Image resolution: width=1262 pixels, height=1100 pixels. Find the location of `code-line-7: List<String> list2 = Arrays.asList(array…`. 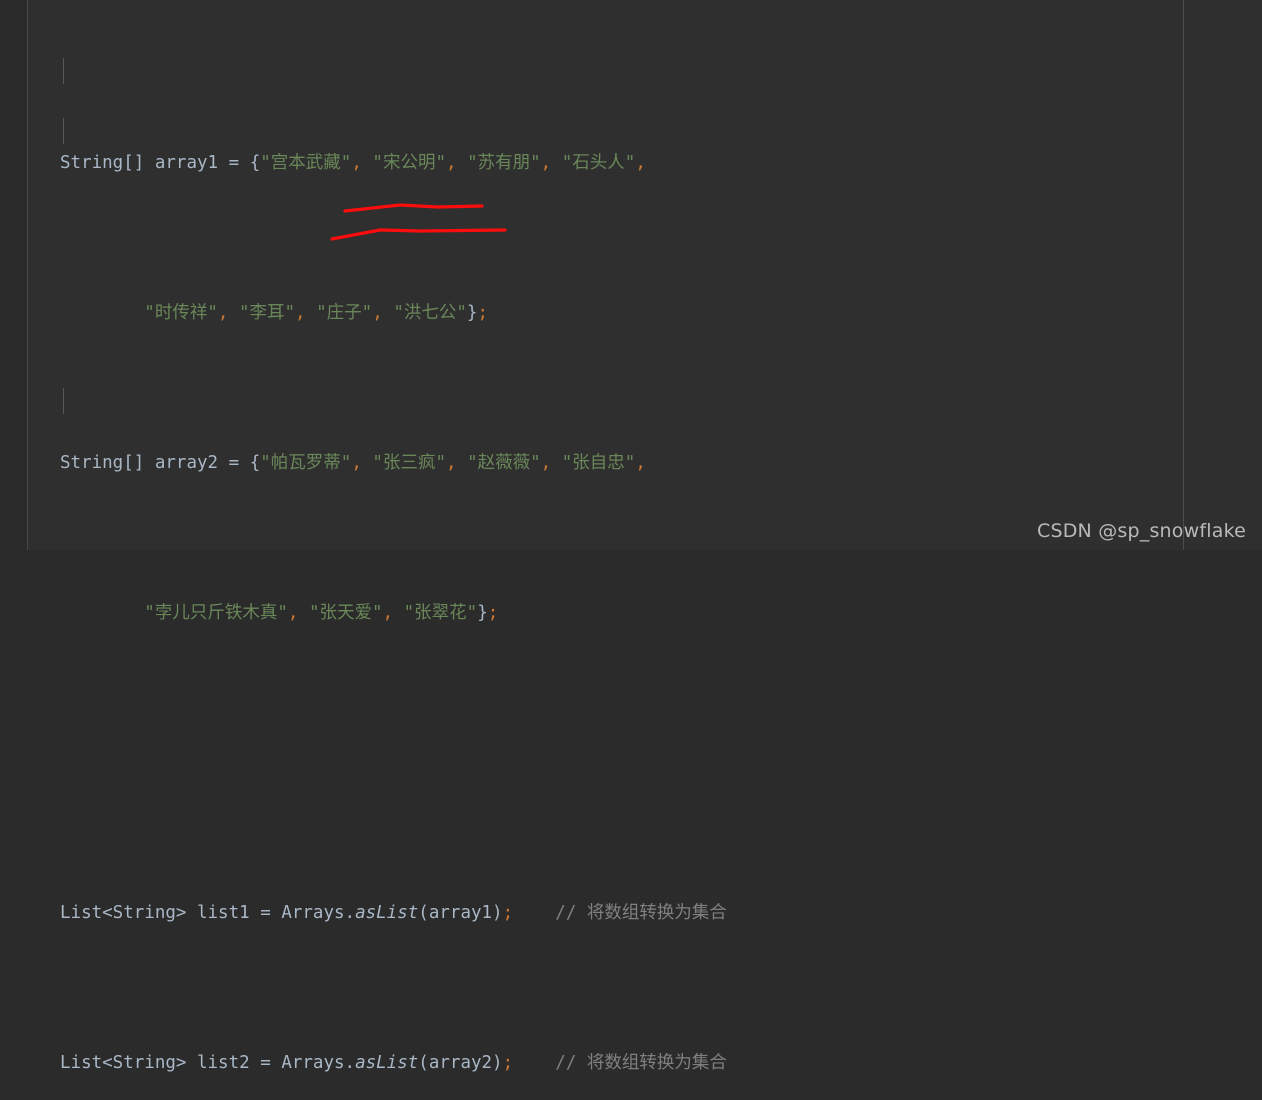

code-line-7: List<String> list2 = Arrays.asList(array… is located at coordinates (655, 1063).